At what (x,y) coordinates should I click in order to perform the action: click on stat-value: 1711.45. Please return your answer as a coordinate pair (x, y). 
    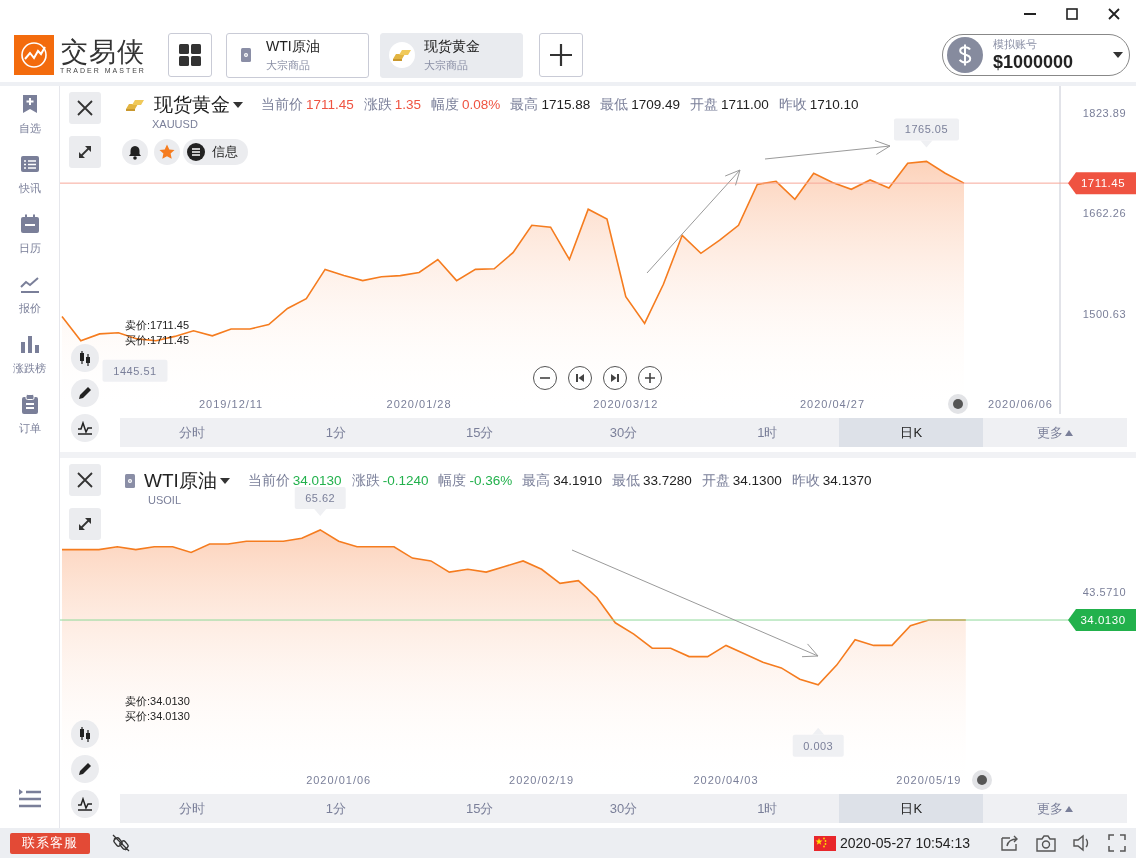
    Looking at the image, I should click on (330, 104).